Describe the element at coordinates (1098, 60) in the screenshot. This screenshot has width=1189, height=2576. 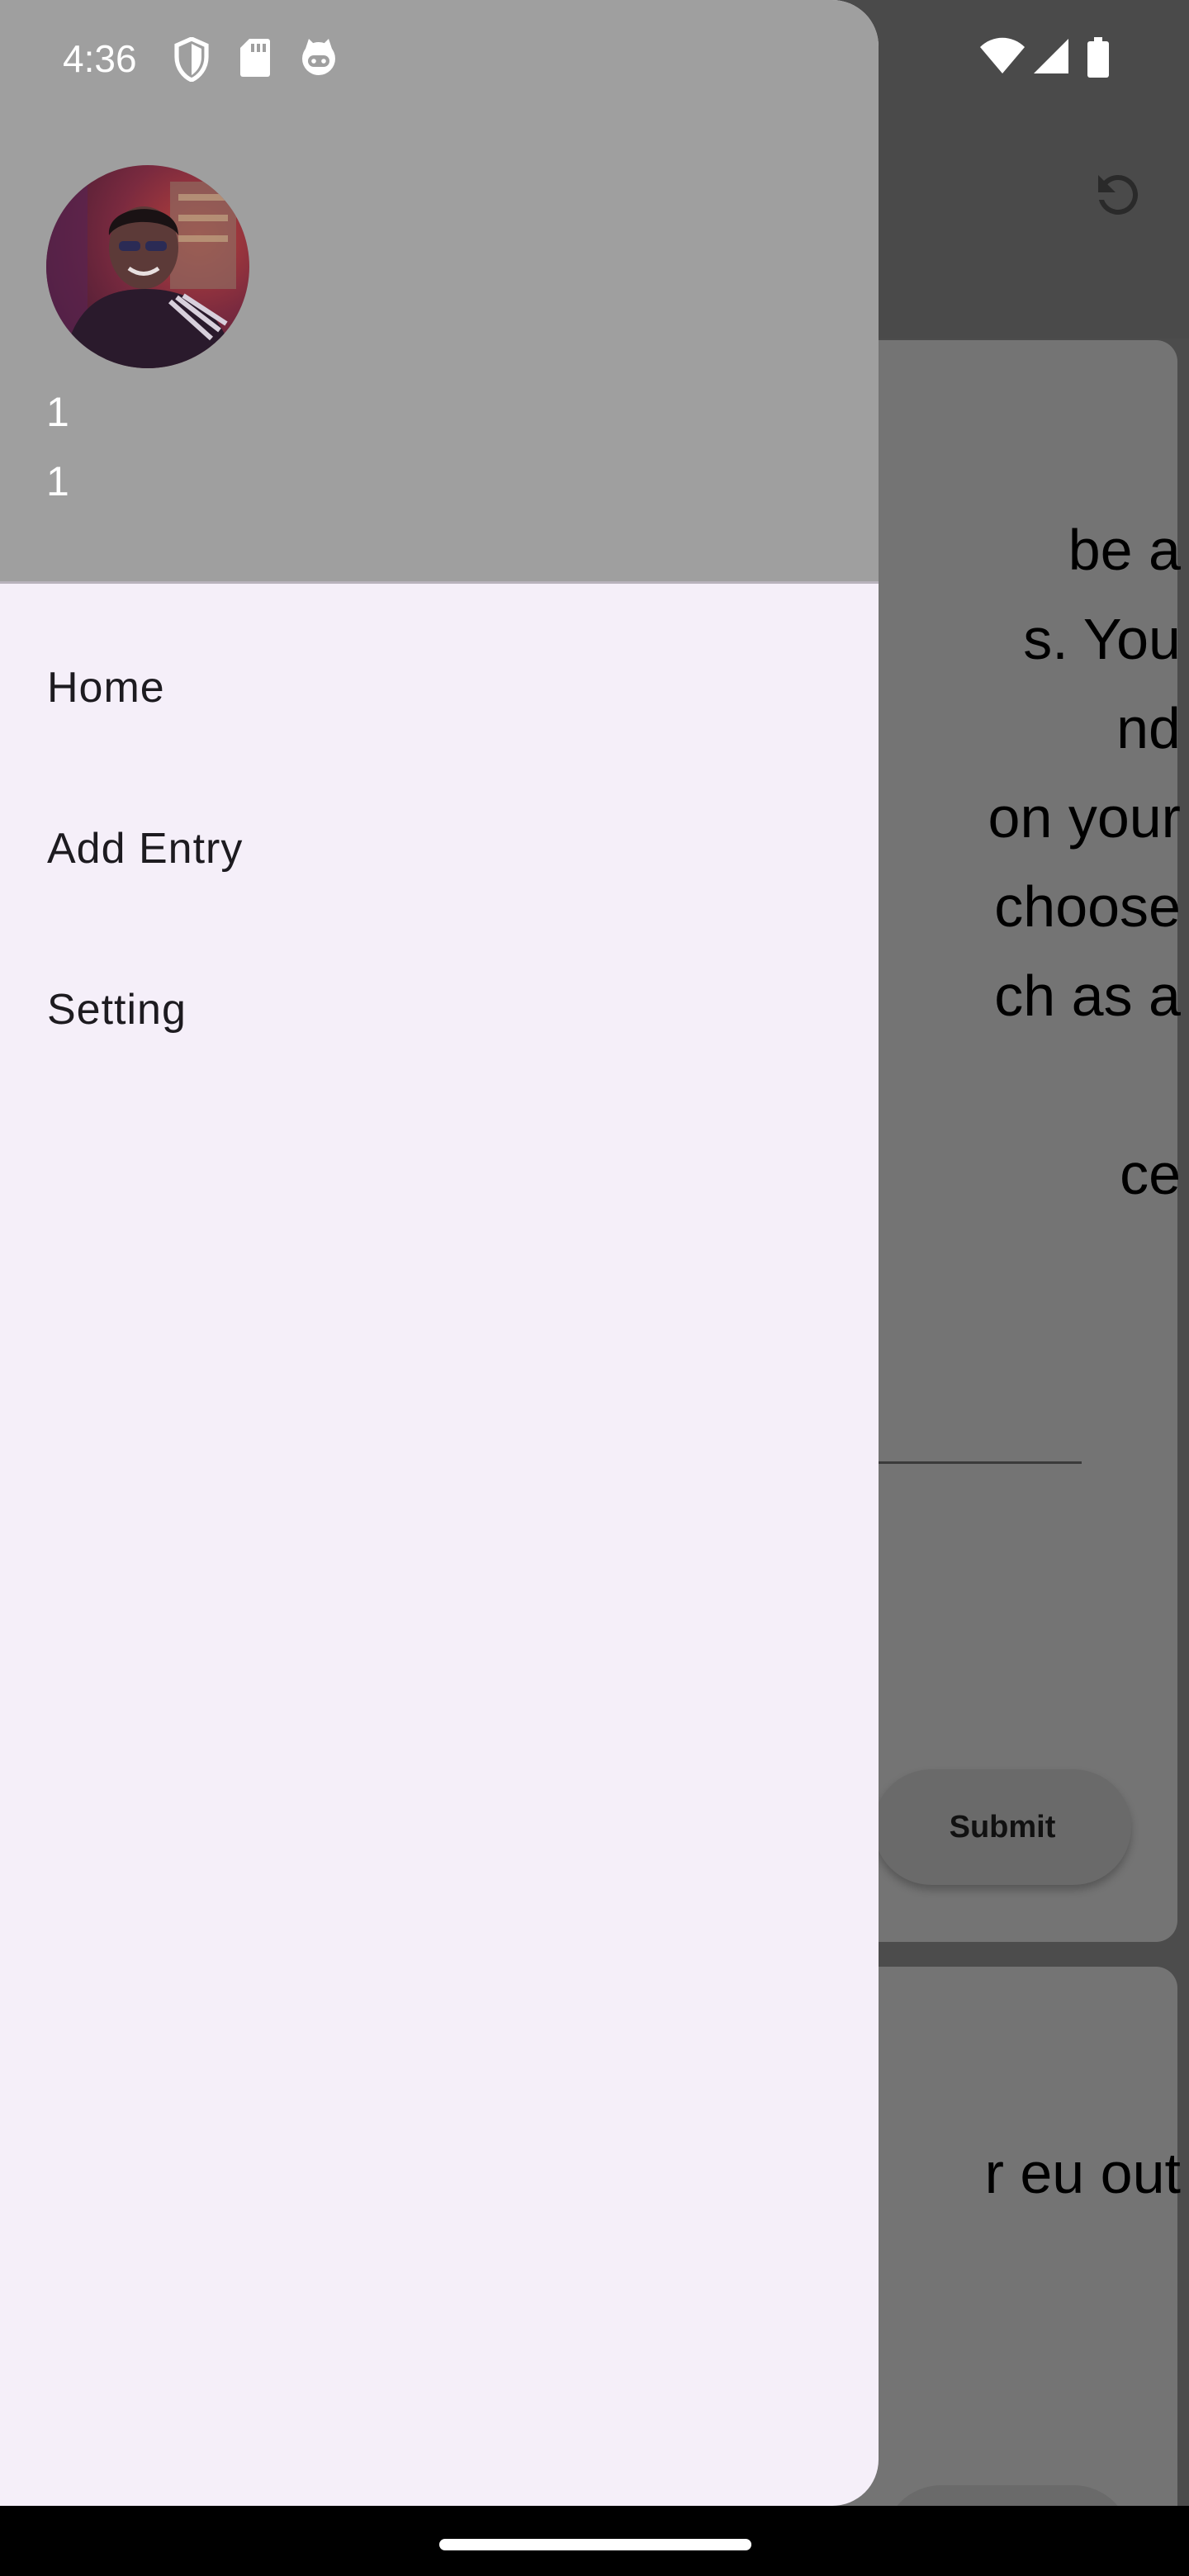
I see `battery-icon` at that location.